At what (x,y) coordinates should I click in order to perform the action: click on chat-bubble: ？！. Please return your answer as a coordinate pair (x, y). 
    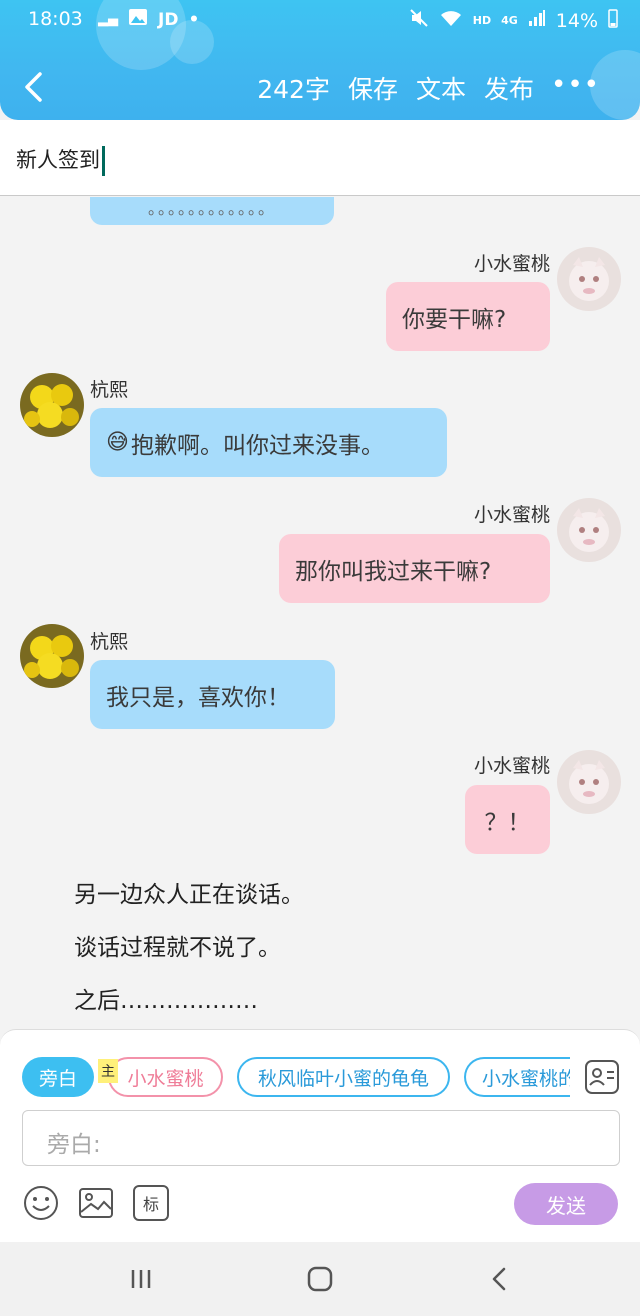
    Looking at the image, I should click on (507, 819).